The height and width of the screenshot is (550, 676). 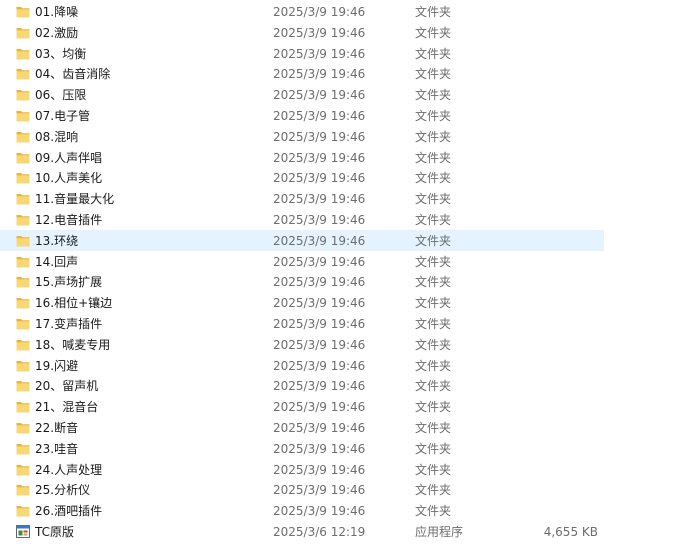 I want to click on list-item: 20、留声机 2025/3/9 19:46 文件夹, so click(x=302, y=385).